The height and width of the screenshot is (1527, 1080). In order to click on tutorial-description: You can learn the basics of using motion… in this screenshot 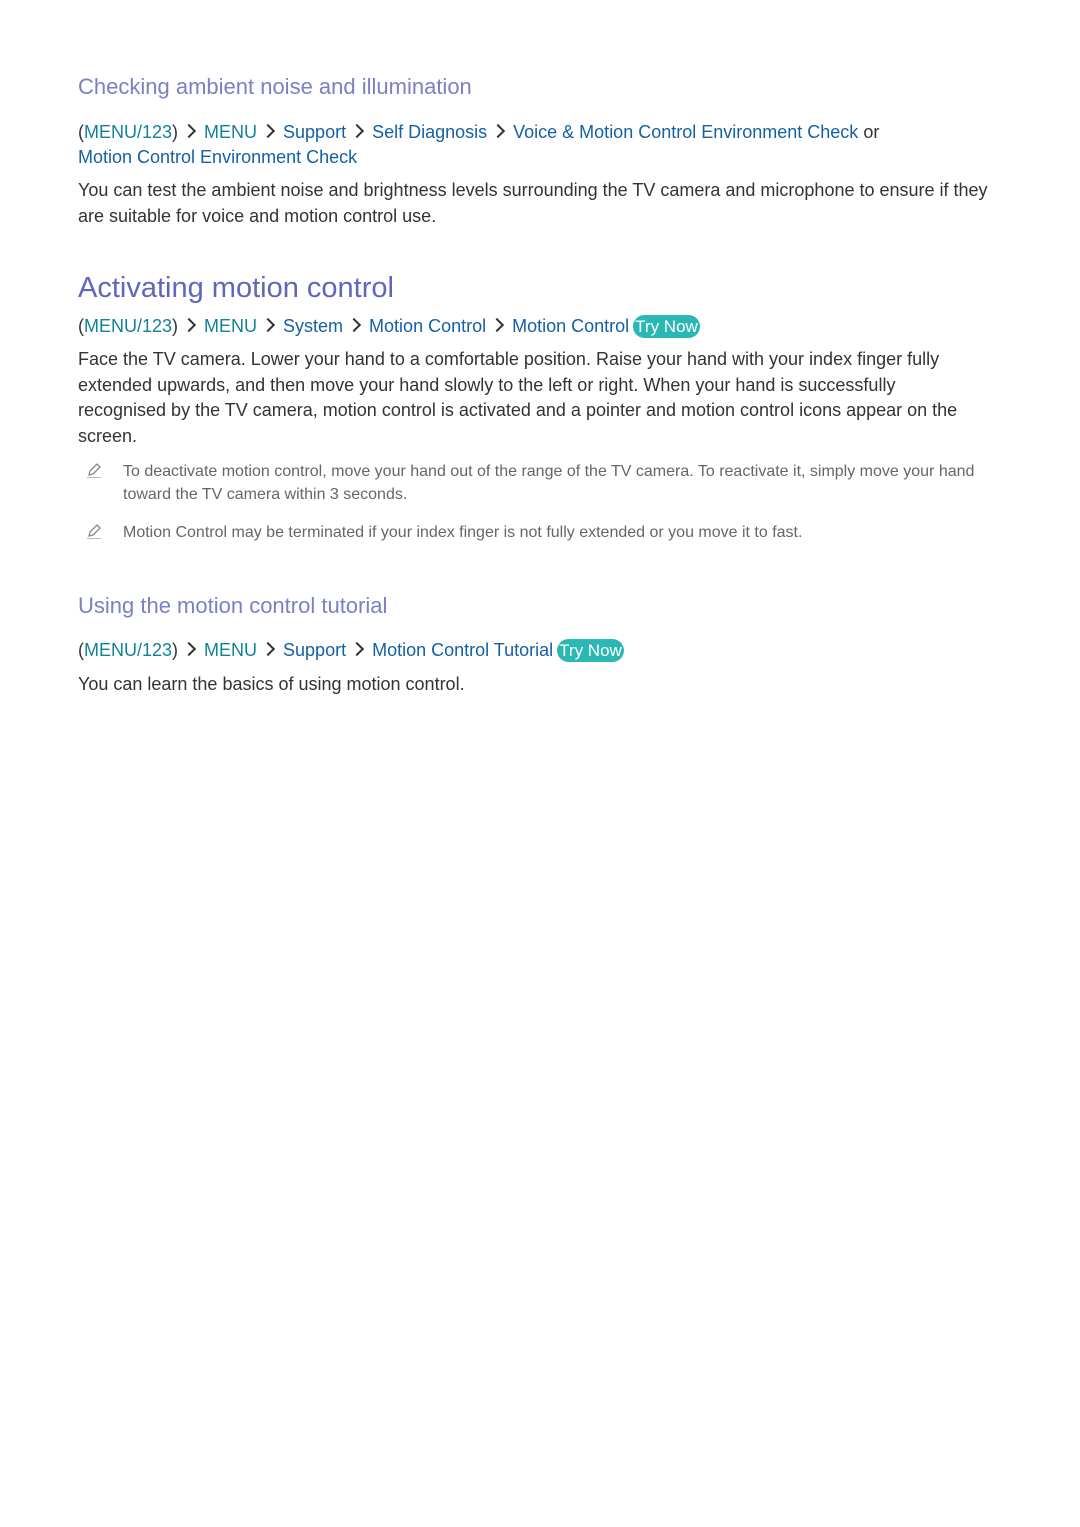, I will do `click(271, 684)`.